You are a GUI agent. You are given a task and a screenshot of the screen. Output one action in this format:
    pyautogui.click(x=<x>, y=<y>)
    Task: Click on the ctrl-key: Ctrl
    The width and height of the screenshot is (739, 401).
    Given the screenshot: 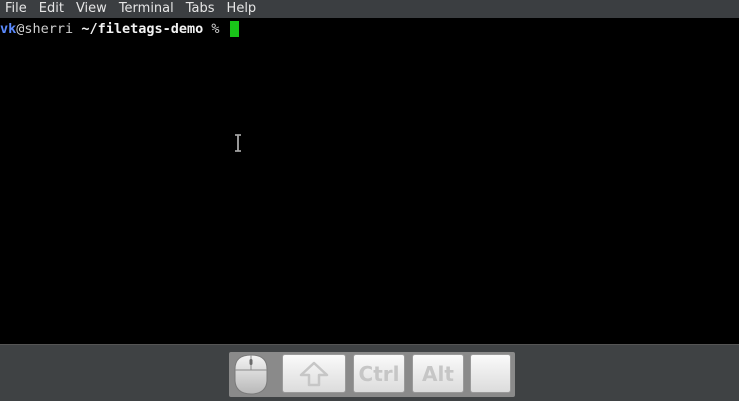 What is the action you would take?
    pyautogui.click(x=379, y=373)
    